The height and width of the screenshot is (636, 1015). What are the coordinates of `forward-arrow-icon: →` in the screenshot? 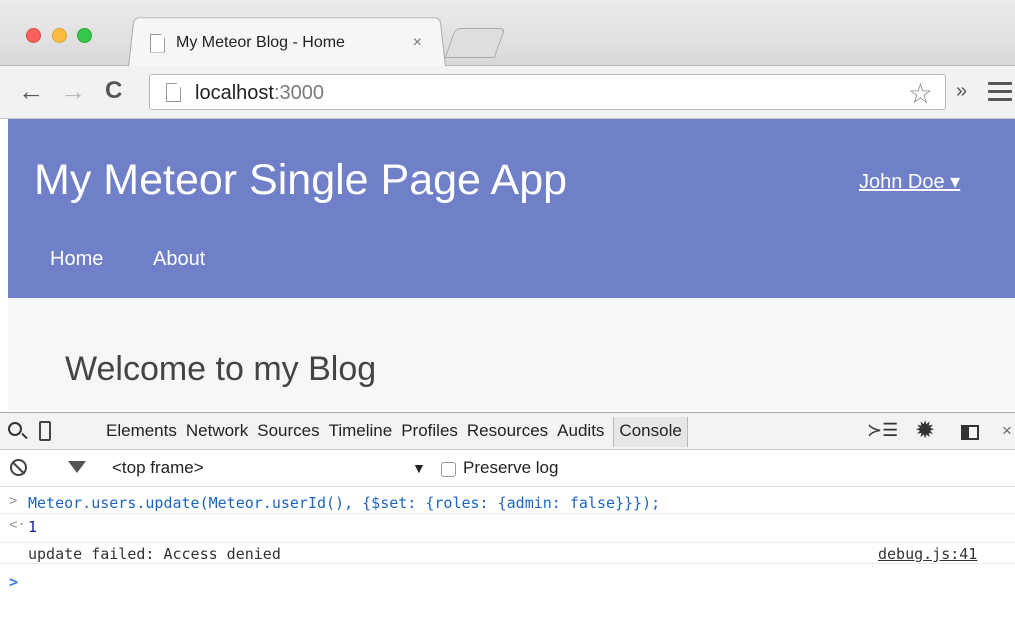 It's located at (73, 91).